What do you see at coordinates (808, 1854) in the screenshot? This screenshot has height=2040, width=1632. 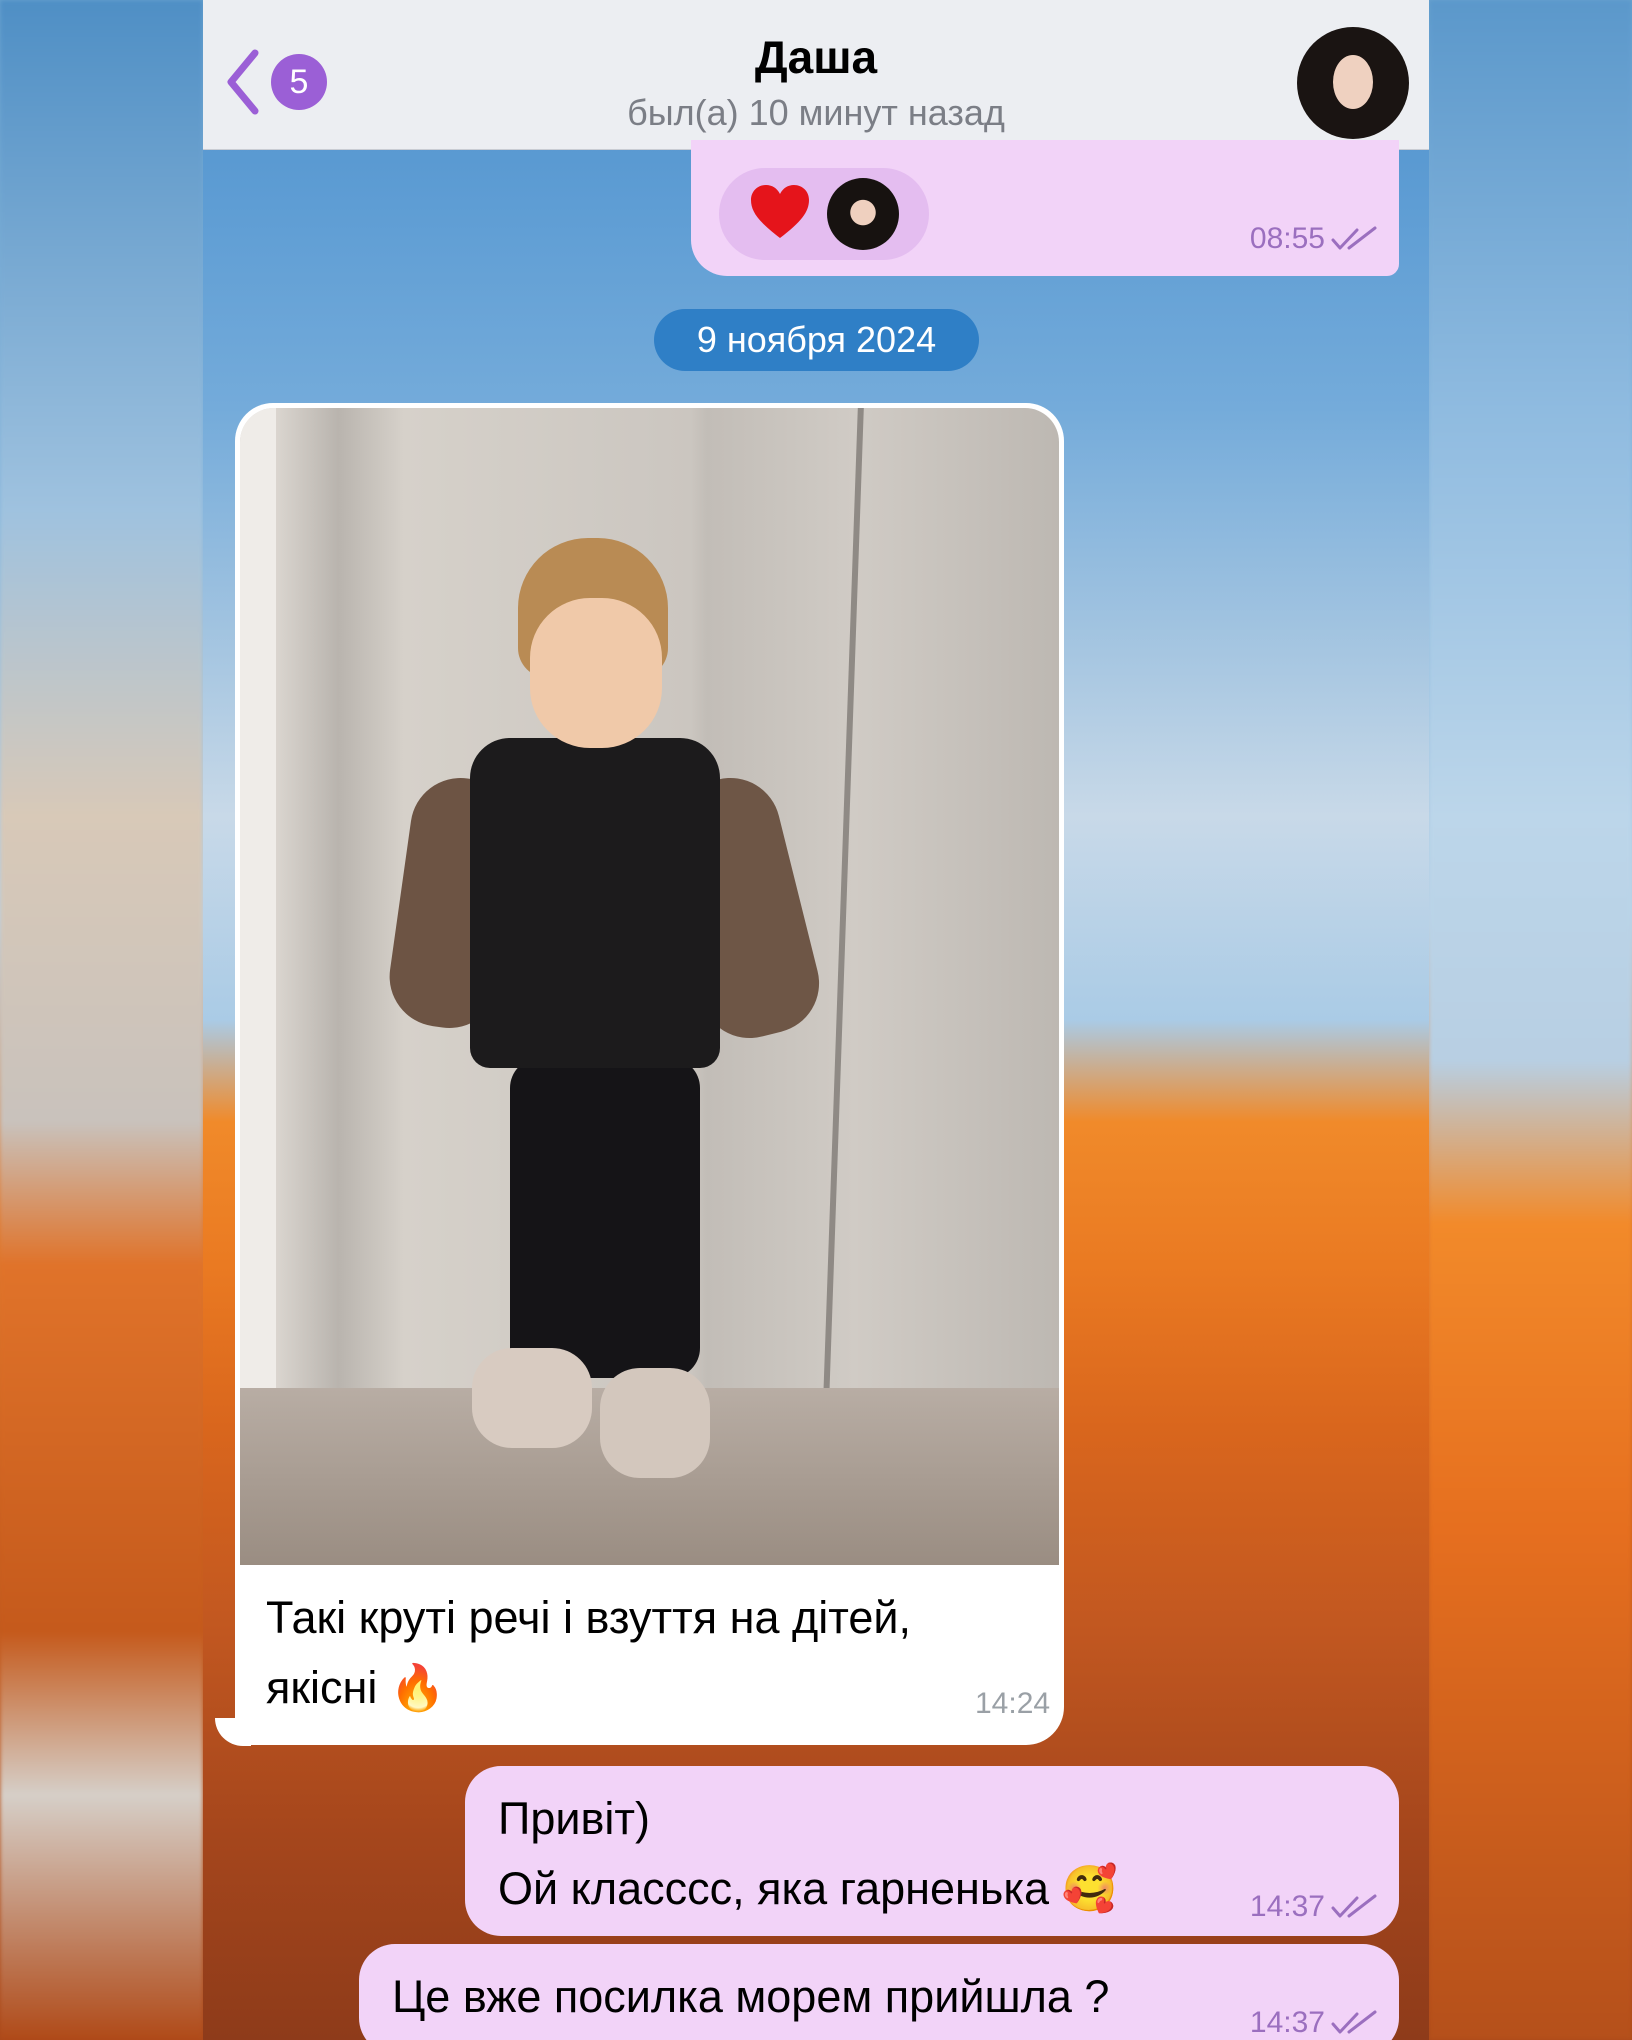 I see `message-text: Привіт) Ой класссс, яка гарненька 🥰` at bounding box center [808, 1854].